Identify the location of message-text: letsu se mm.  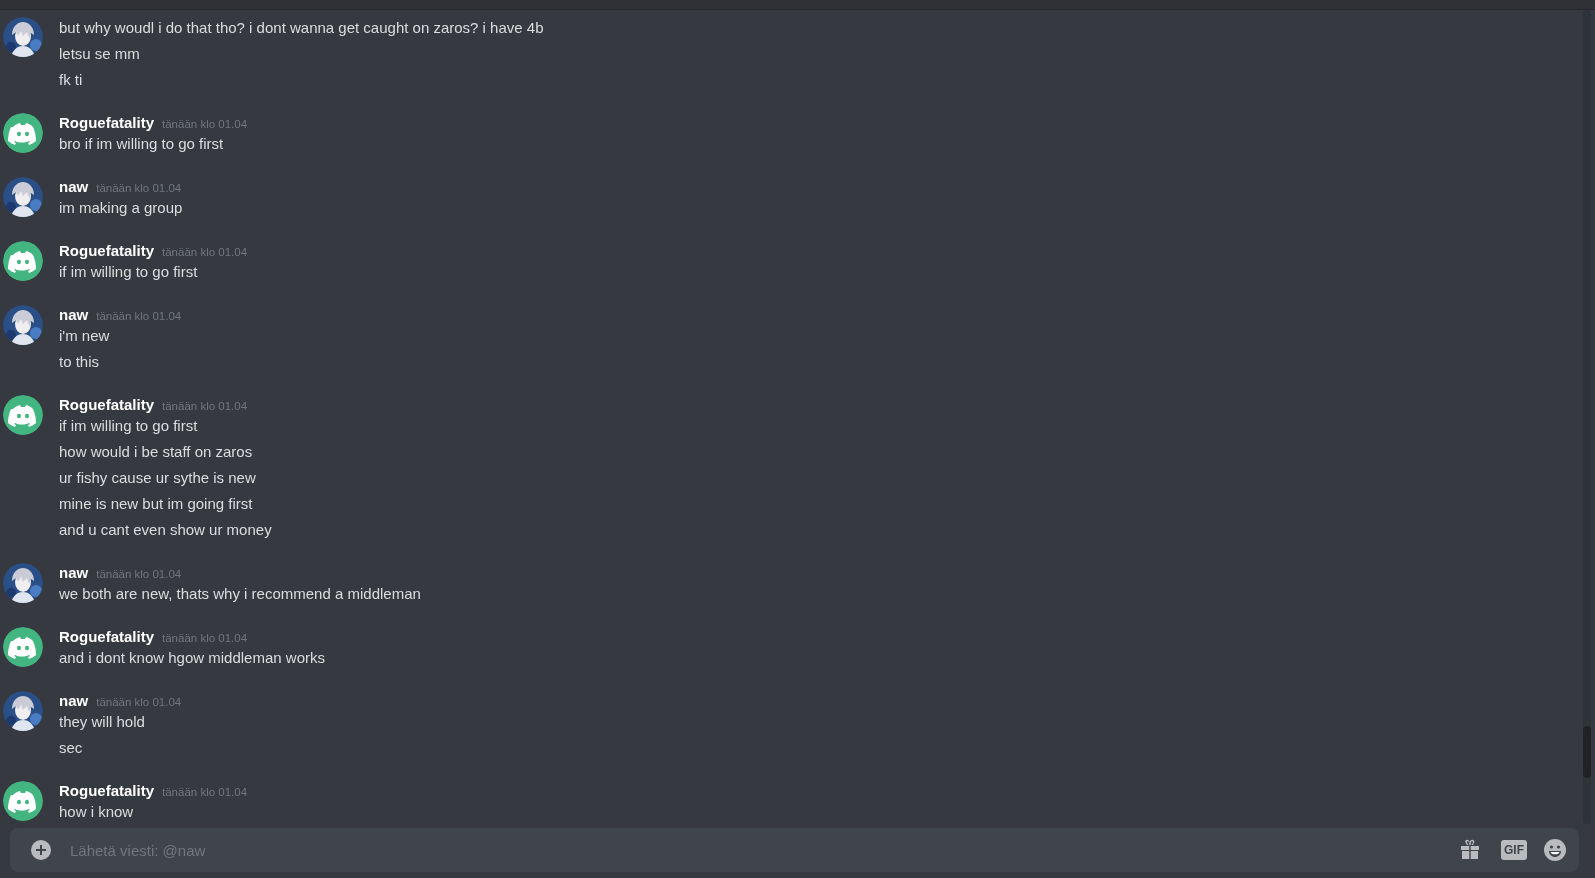
(100, 54).